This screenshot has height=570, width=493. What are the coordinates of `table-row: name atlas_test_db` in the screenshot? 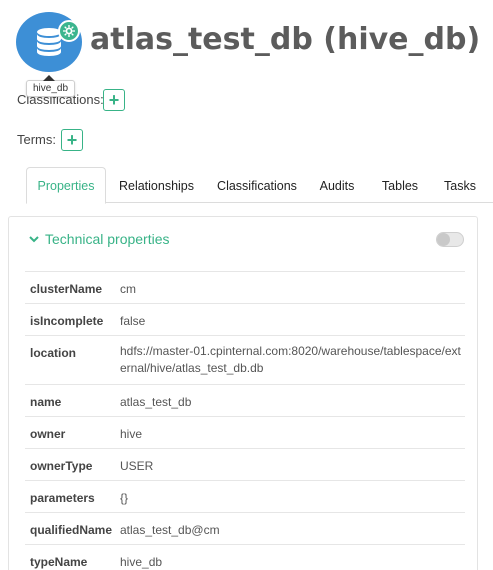 It's located at (245, 401).